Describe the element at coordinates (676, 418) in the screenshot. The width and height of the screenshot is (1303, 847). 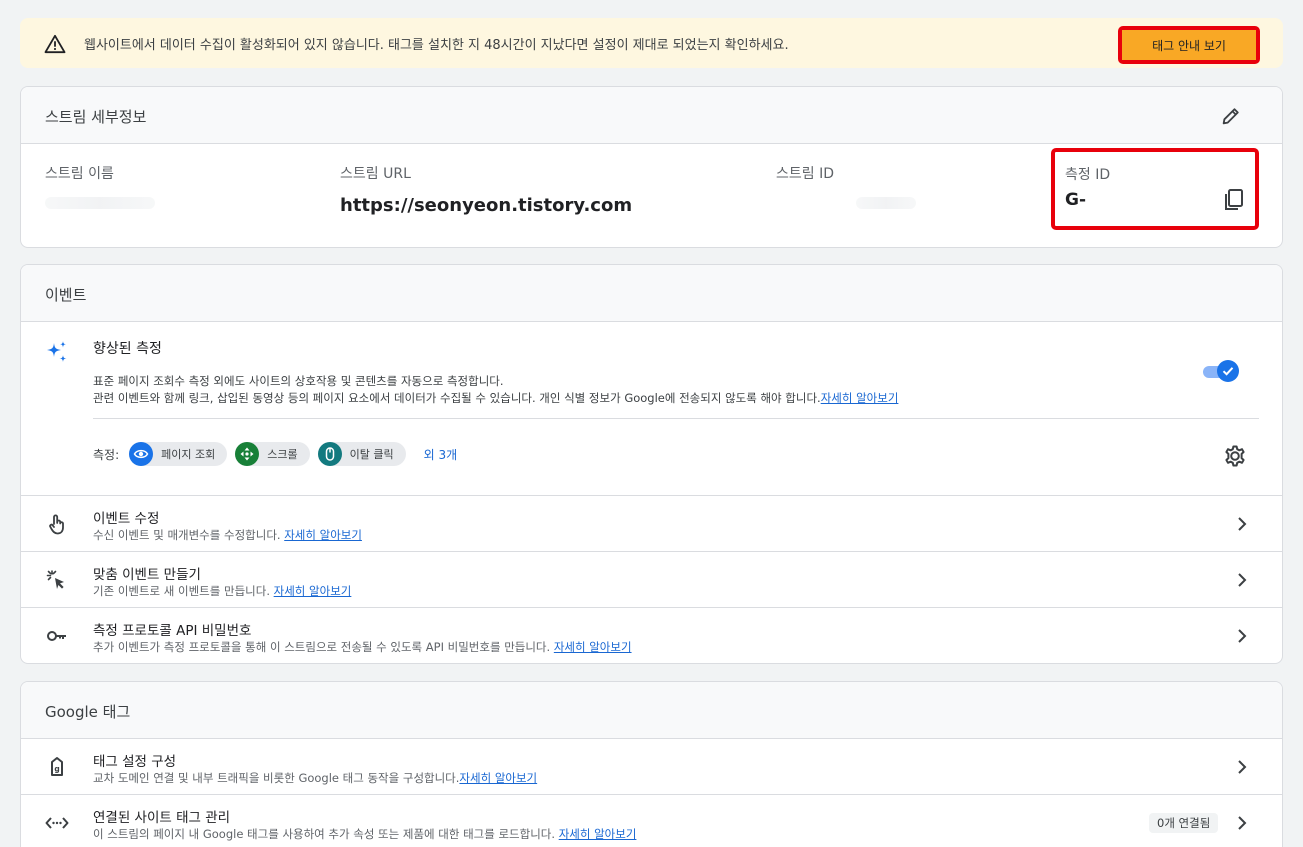
I see `divider` at that location.